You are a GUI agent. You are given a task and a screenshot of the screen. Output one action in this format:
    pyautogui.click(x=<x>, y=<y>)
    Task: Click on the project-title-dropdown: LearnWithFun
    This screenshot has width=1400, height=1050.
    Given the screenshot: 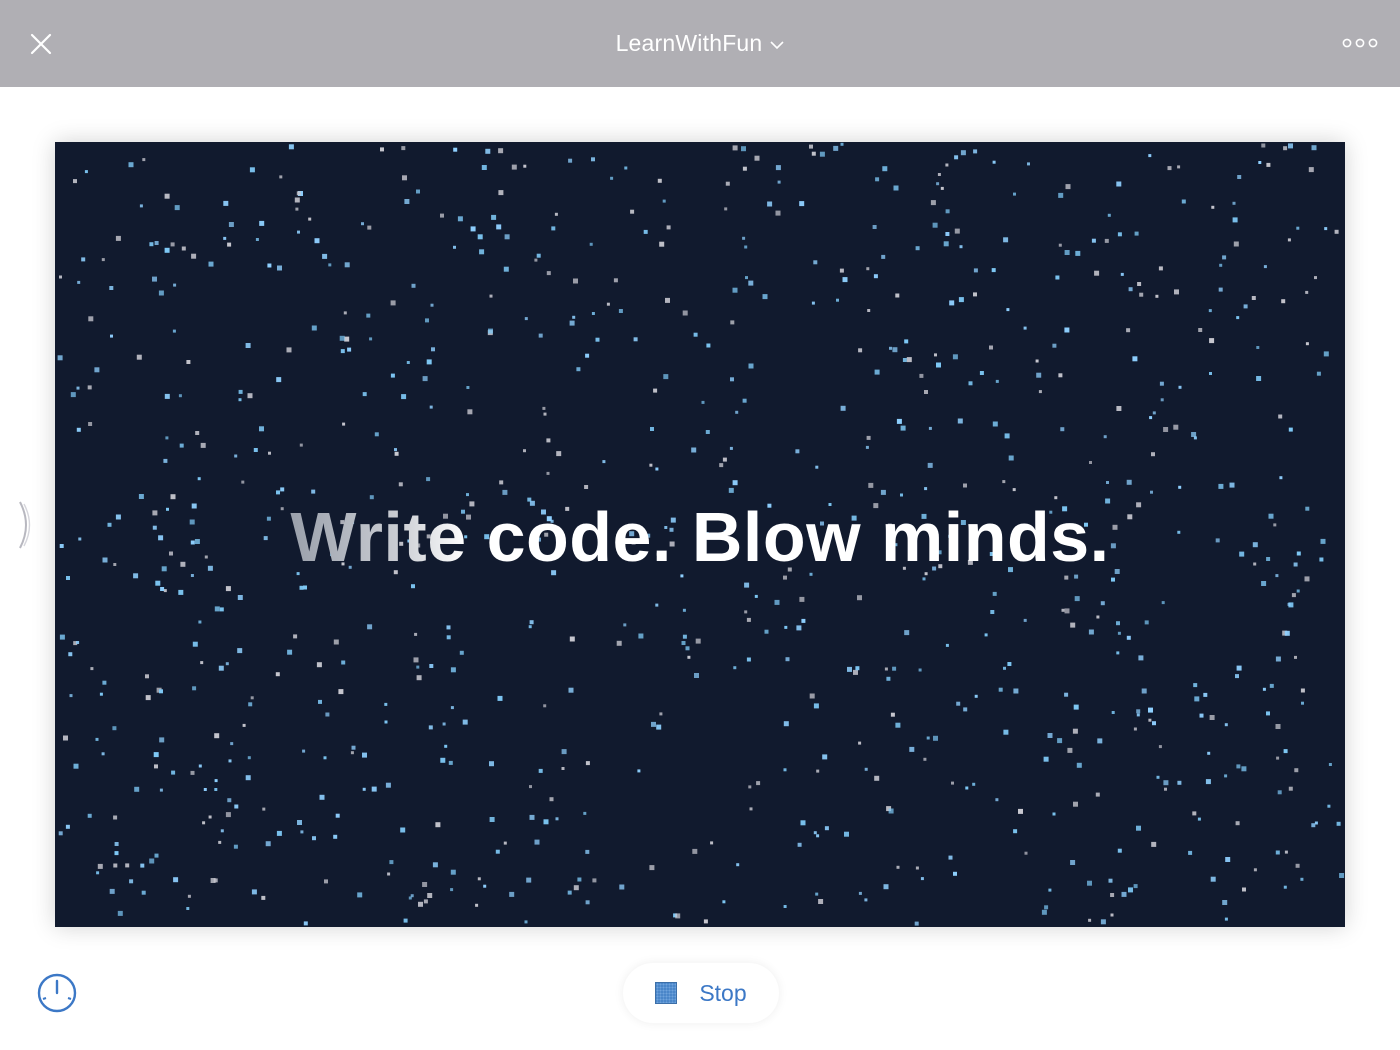 What is the action you would take?
    pyautogui.click(x=700, y=43)
    